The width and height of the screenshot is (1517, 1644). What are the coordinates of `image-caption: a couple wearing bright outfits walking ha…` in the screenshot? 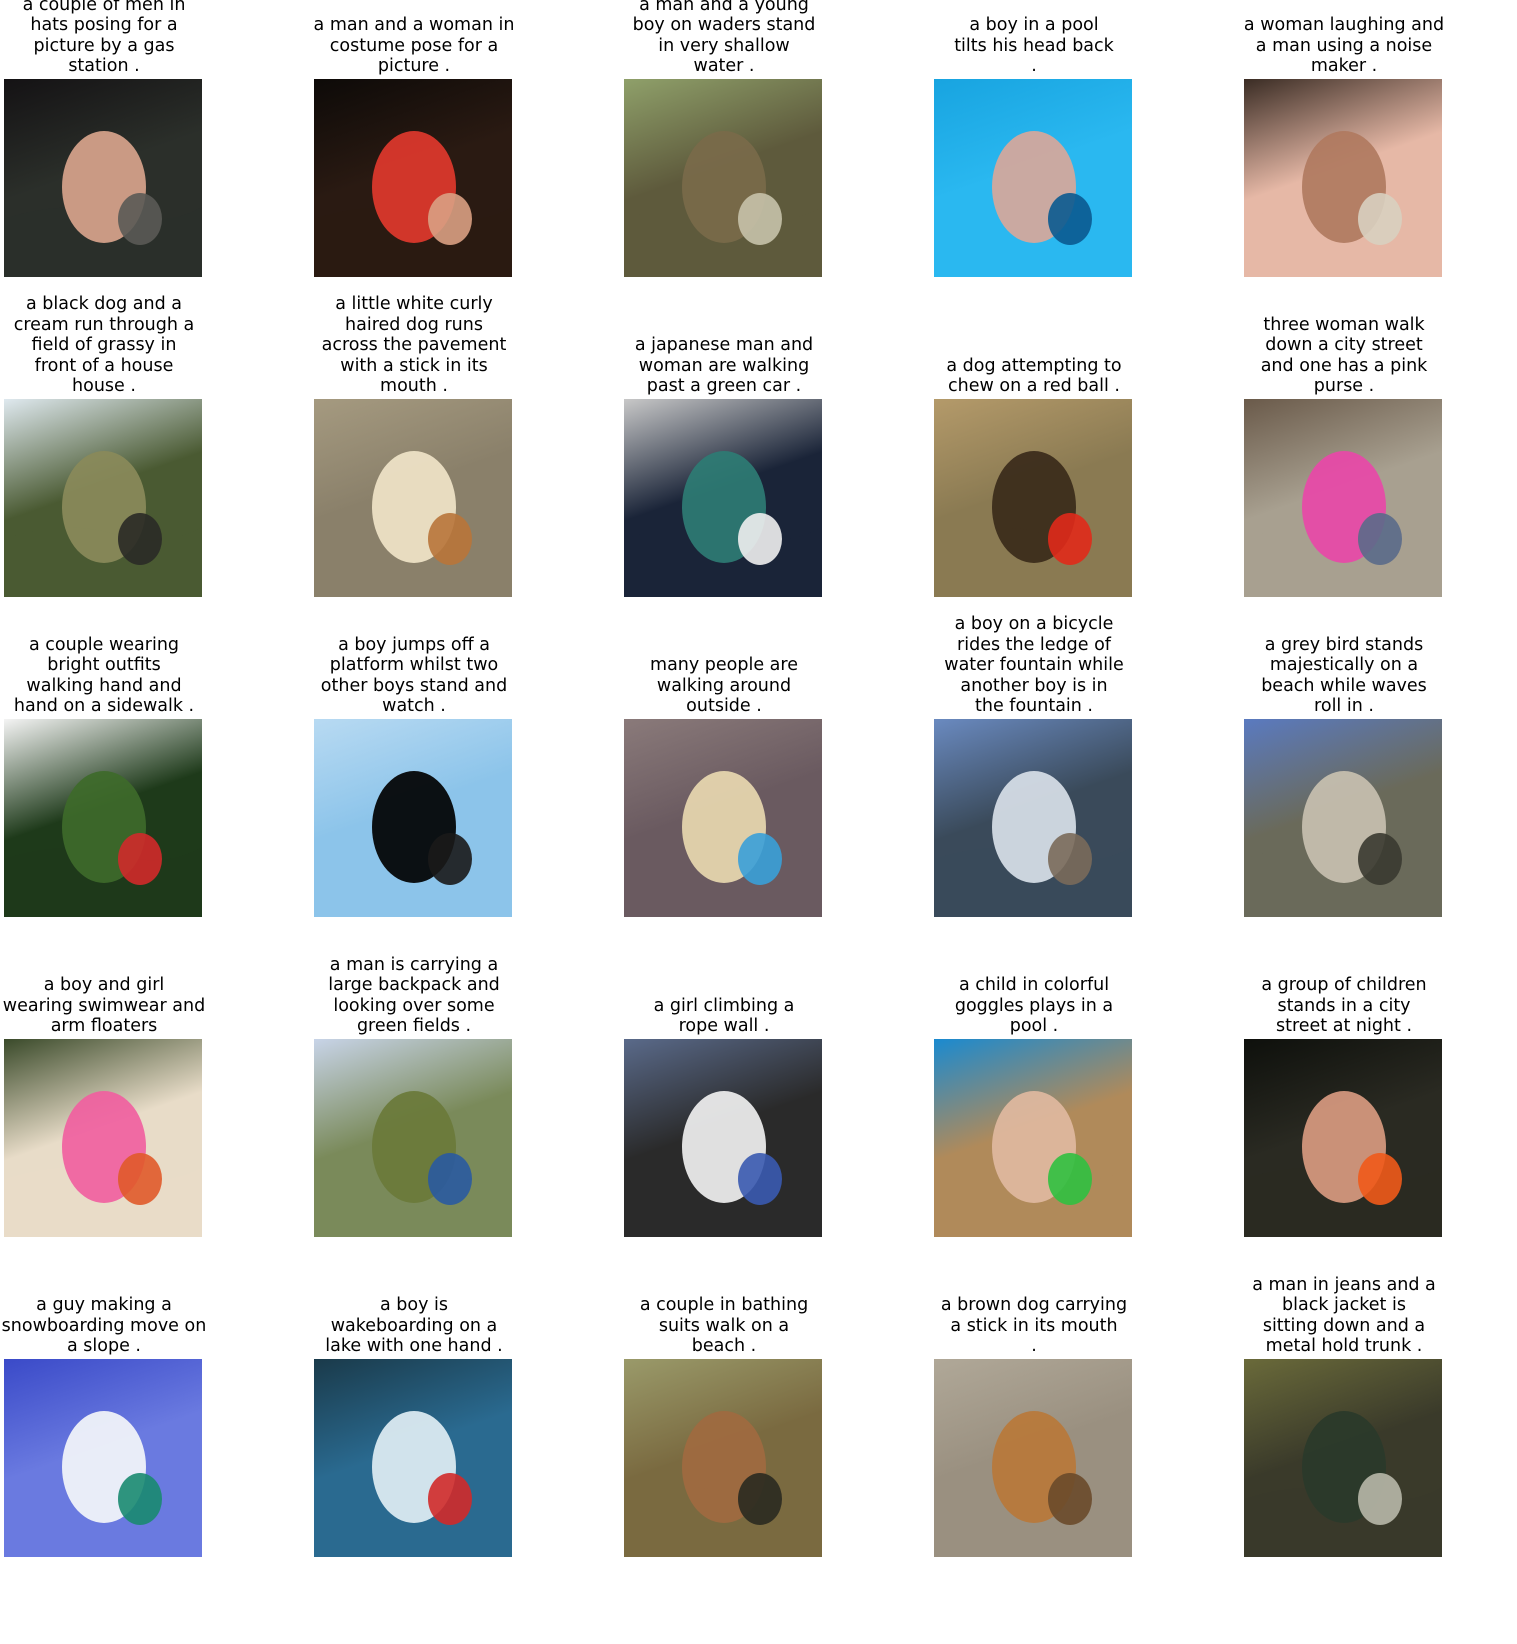 It's located at (132, 676).